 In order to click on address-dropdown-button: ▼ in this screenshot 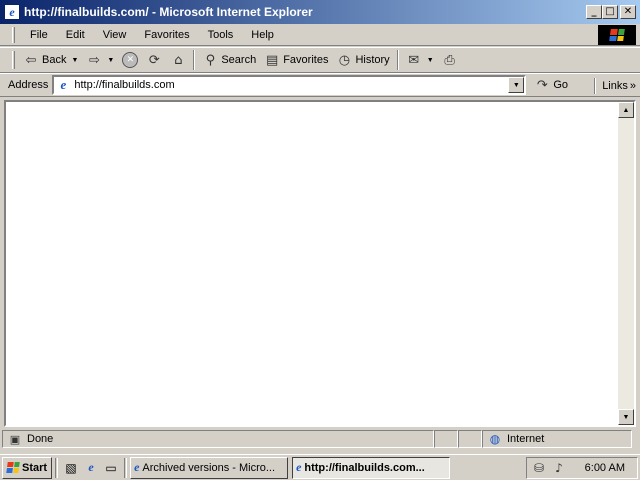, I will do `click(516, 85)`.